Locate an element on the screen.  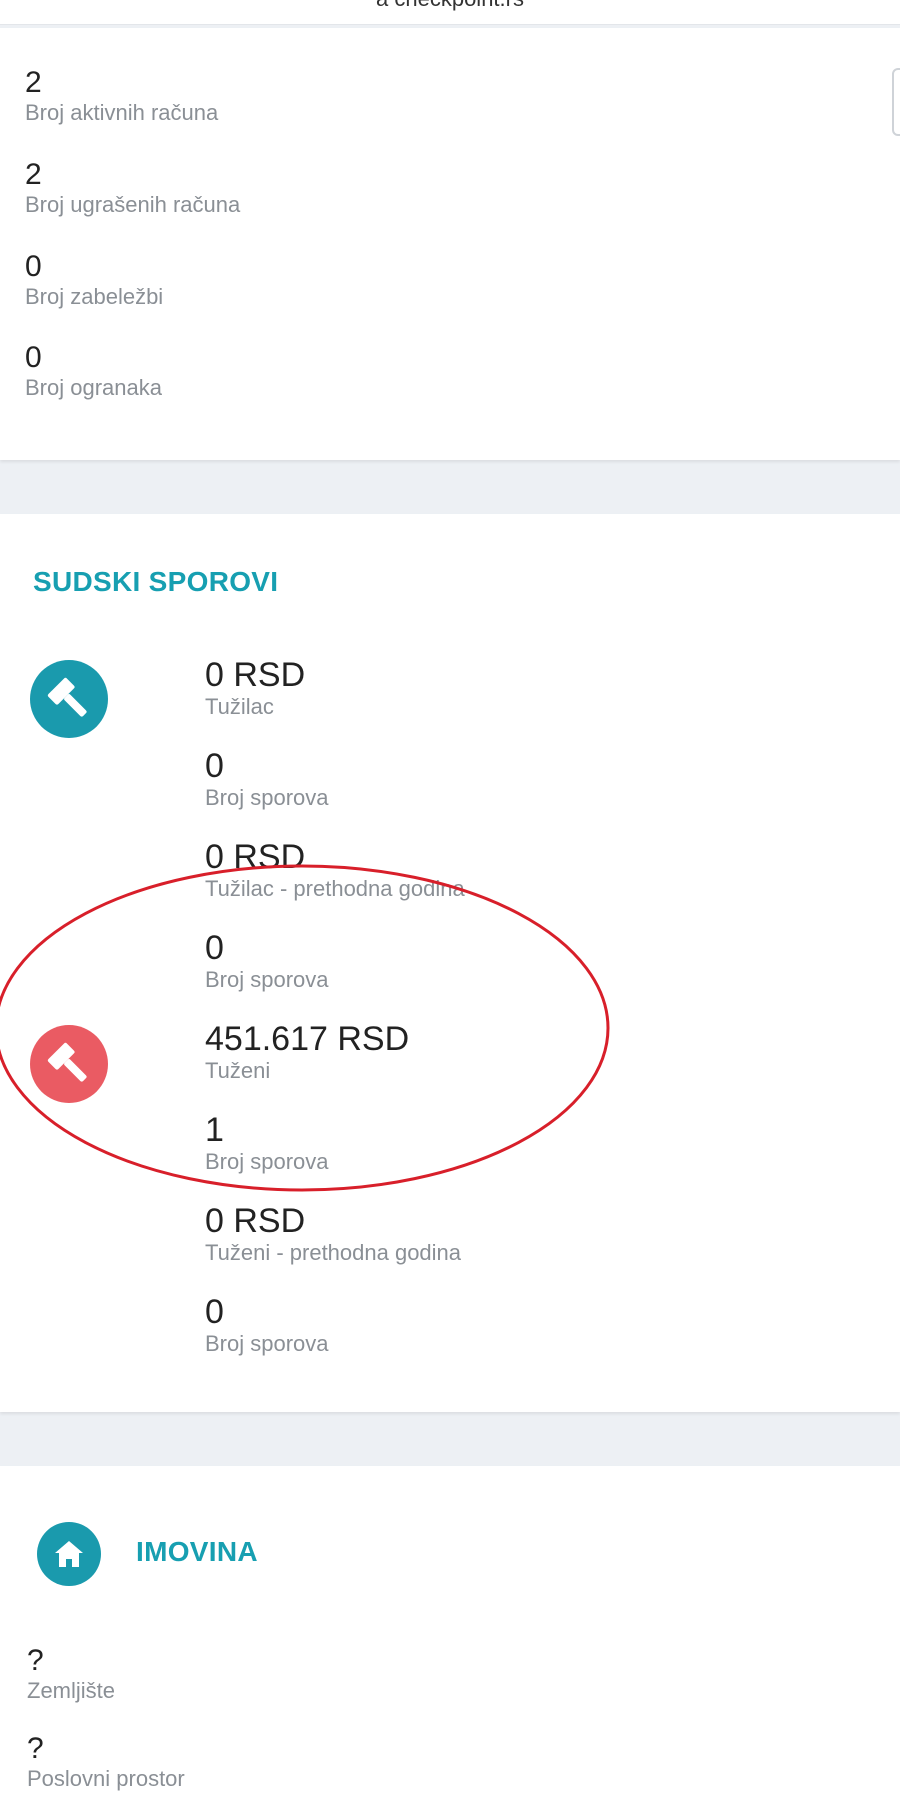
stat-label: Broj zabeležbi is located at coordinates (94, 296).